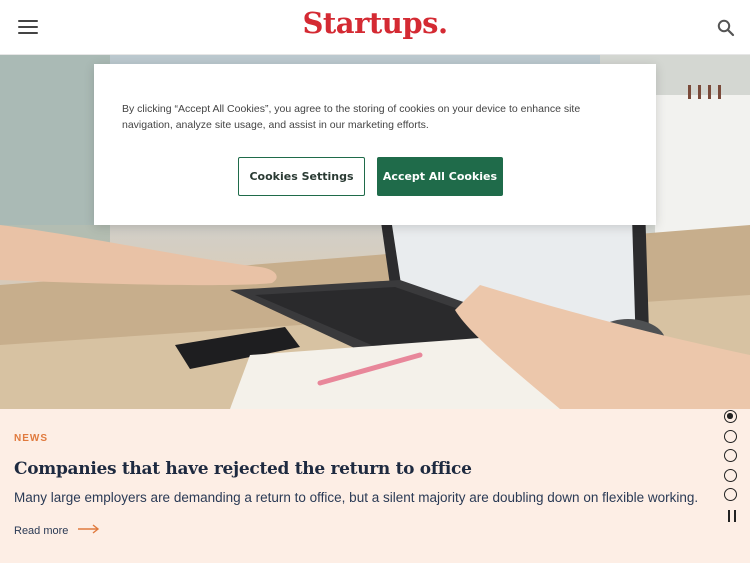 The height and width of the screenshot is (563, 750). I want to click on site-header: Startups., so click(375, 27).